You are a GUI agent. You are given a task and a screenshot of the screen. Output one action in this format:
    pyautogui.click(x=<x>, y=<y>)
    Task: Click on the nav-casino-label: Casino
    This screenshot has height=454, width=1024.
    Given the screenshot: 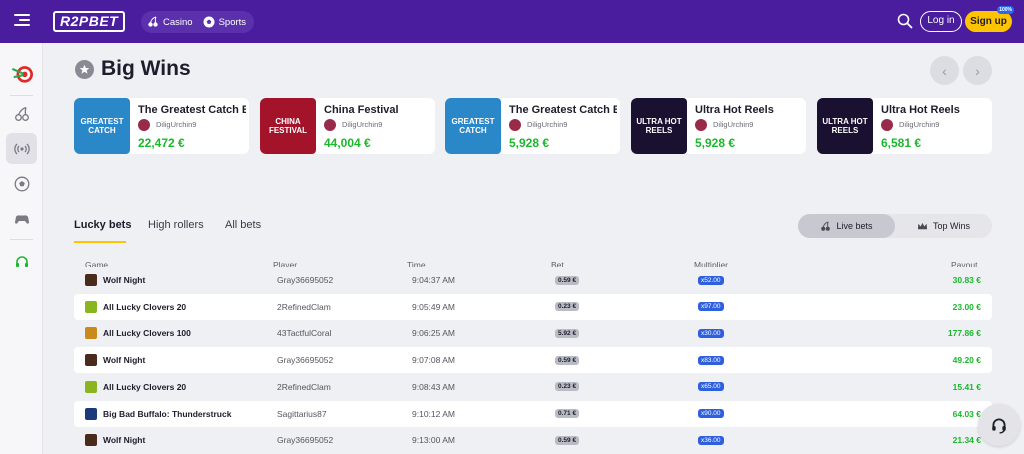 What is the action you would take?
    pyautogui.click(x=178, y=22)
    